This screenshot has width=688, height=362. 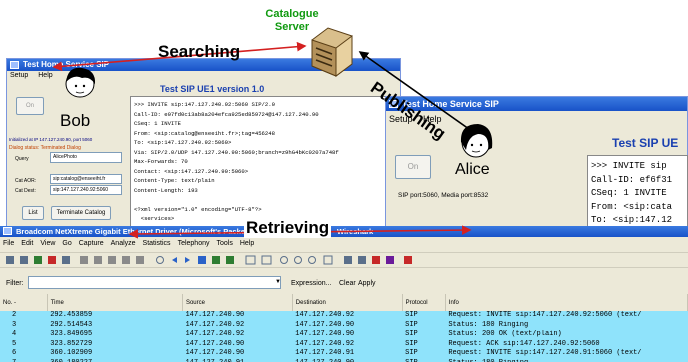 What do you see at coordinates (292, 14) in the screenshot?
I see `catalogue-line-1: Catalogue` at bounding box center [292, 14].